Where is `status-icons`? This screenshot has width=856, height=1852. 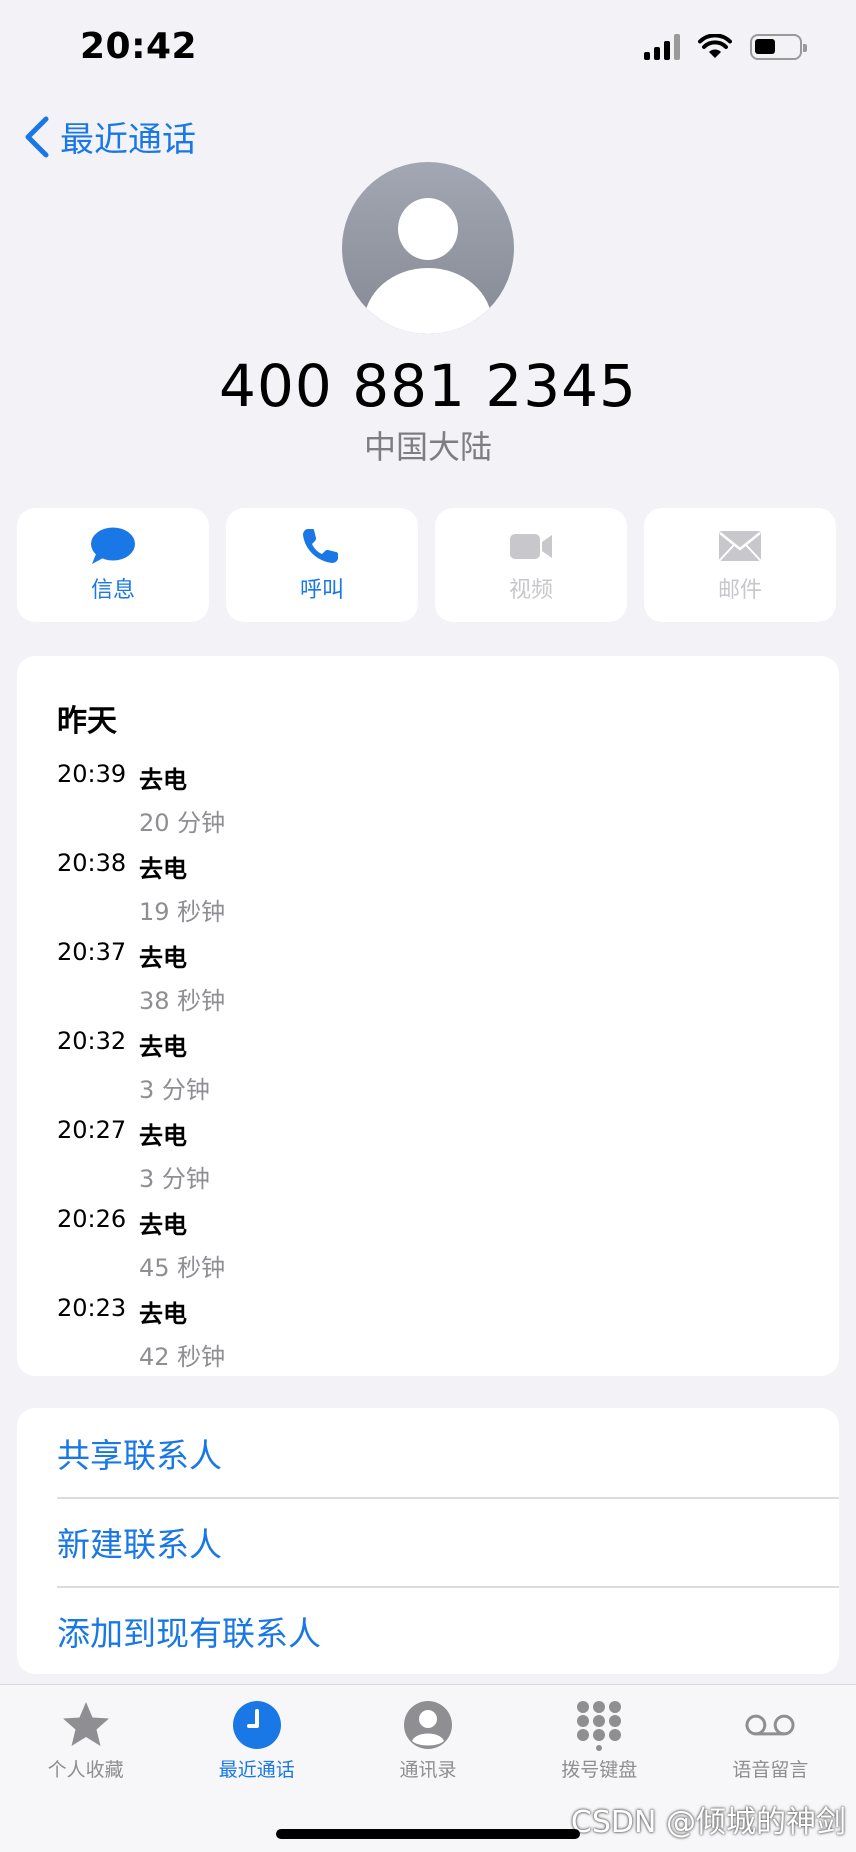
status-icons is located at coordinates (725, 47).